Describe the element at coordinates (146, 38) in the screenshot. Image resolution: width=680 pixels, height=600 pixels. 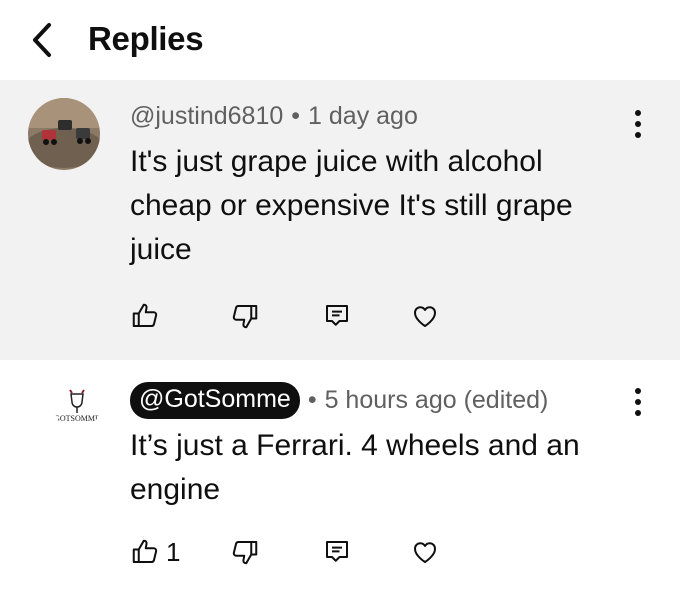
I see `page-title: Replies` at that location.